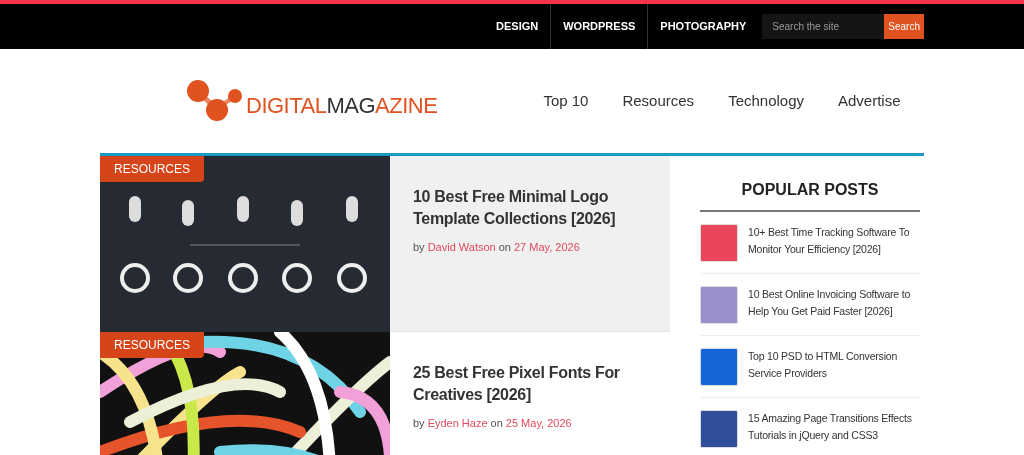 This screenshot has width=1024, height=455. What do you see at coordinates (536, 384) in the screenshot?
I see `post-title: 25 Best Free Pixel Fonts For Creatives [2026]` at bounding box center [536, 384].